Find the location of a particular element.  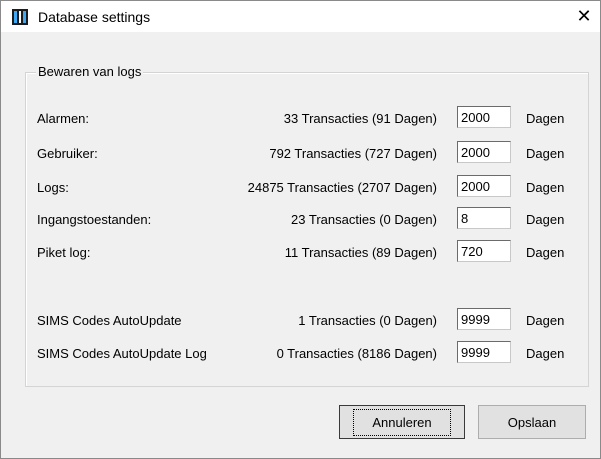

row-count: 0 Transacties (8186 Dagen) is located at coordinates (356, 353).